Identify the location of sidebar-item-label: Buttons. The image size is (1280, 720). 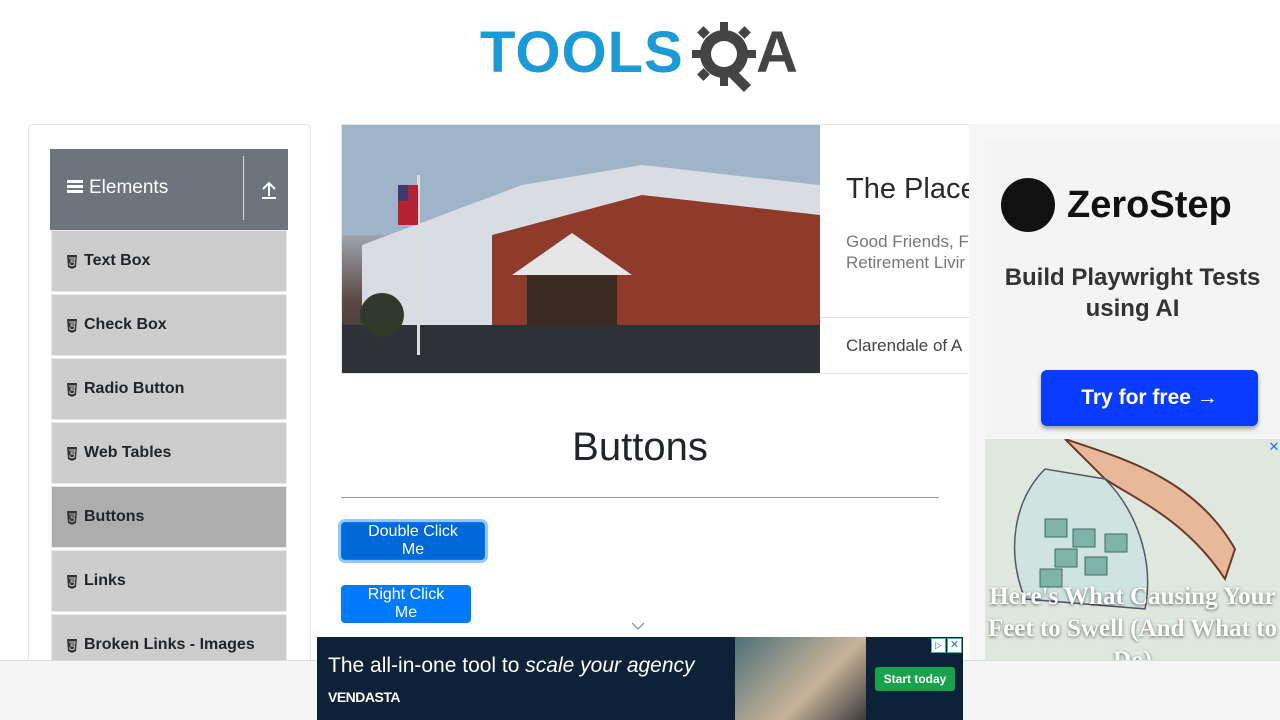
(114, 516).